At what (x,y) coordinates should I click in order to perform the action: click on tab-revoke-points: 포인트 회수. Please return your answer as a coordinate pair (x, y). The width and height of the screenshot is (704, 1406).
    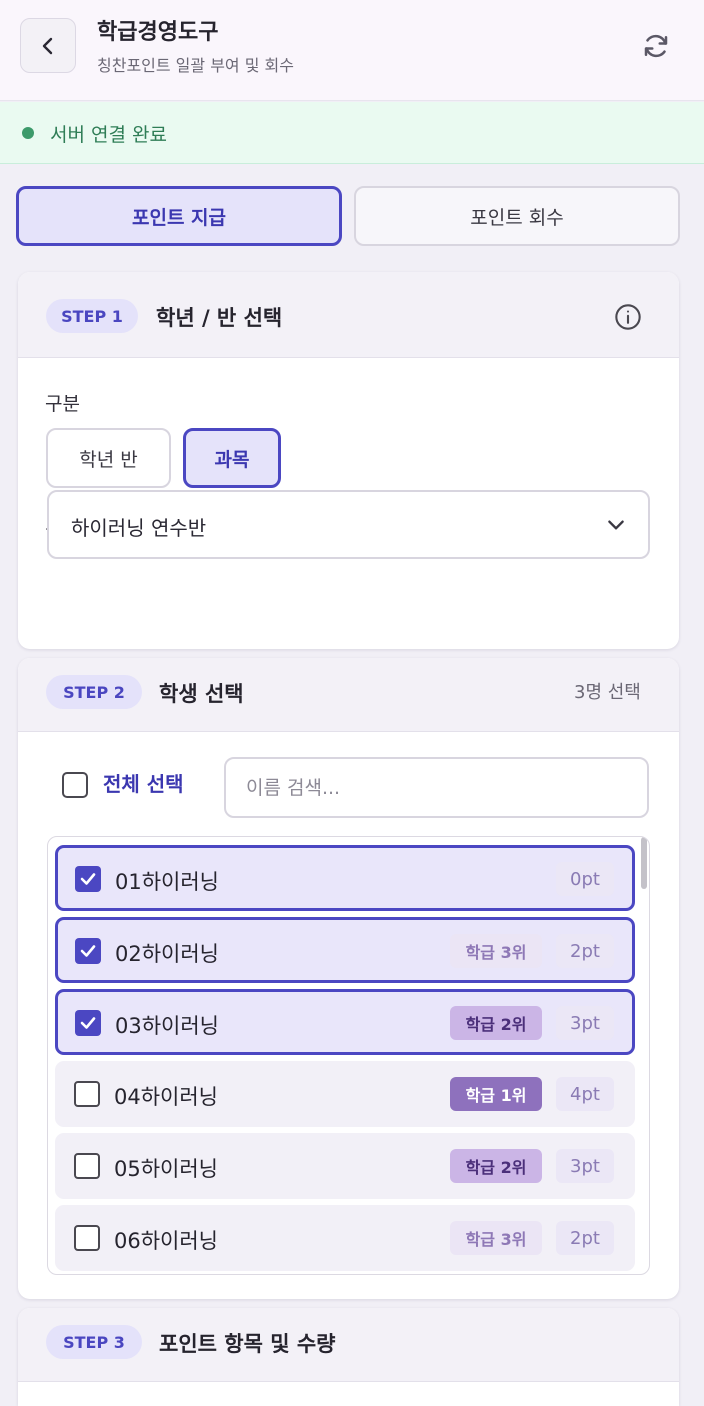
    Looking at the image, I should click on (517, 216).